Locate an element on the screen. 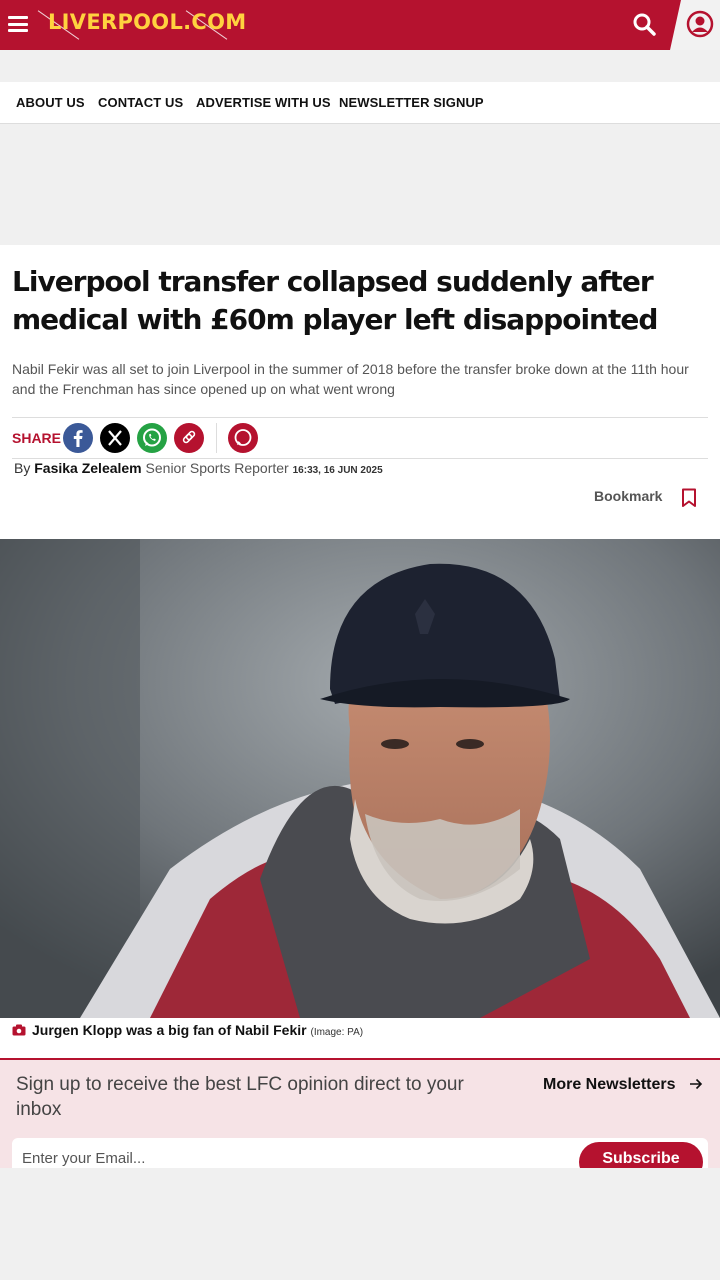 The height and width of the screenshot is (1280, 720). author-role: Senior Sports Reporter is located at coordinates (217, 468).